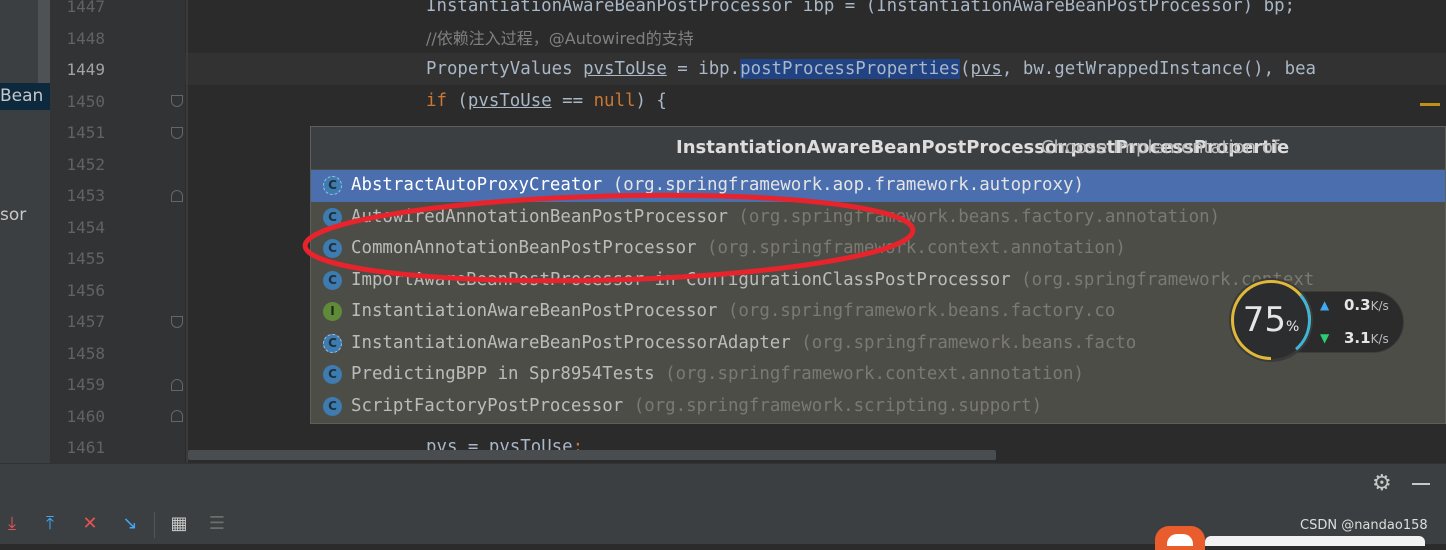  I want to click on step-cursor-icon: ↘, so click(130, 524).